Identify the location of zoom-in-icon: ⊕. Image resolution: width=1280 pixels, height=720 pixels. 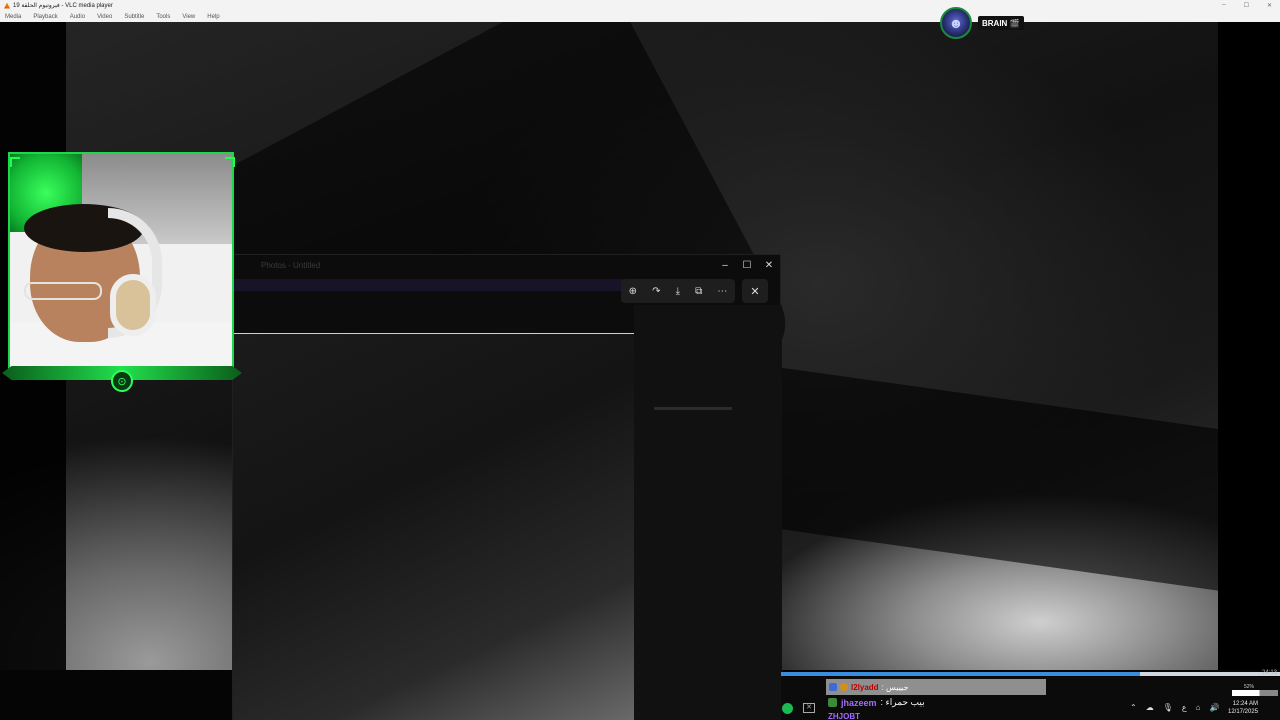
(633, 291).